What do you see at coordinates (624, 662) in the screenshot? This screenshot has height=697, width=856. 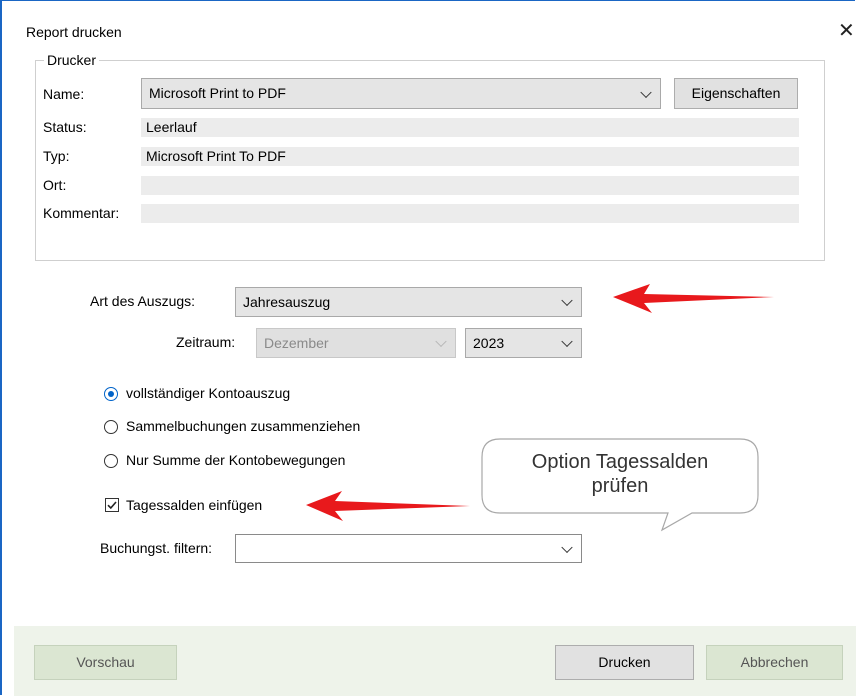 I see `print-button: Drucken` at bounding box center [624, 662].